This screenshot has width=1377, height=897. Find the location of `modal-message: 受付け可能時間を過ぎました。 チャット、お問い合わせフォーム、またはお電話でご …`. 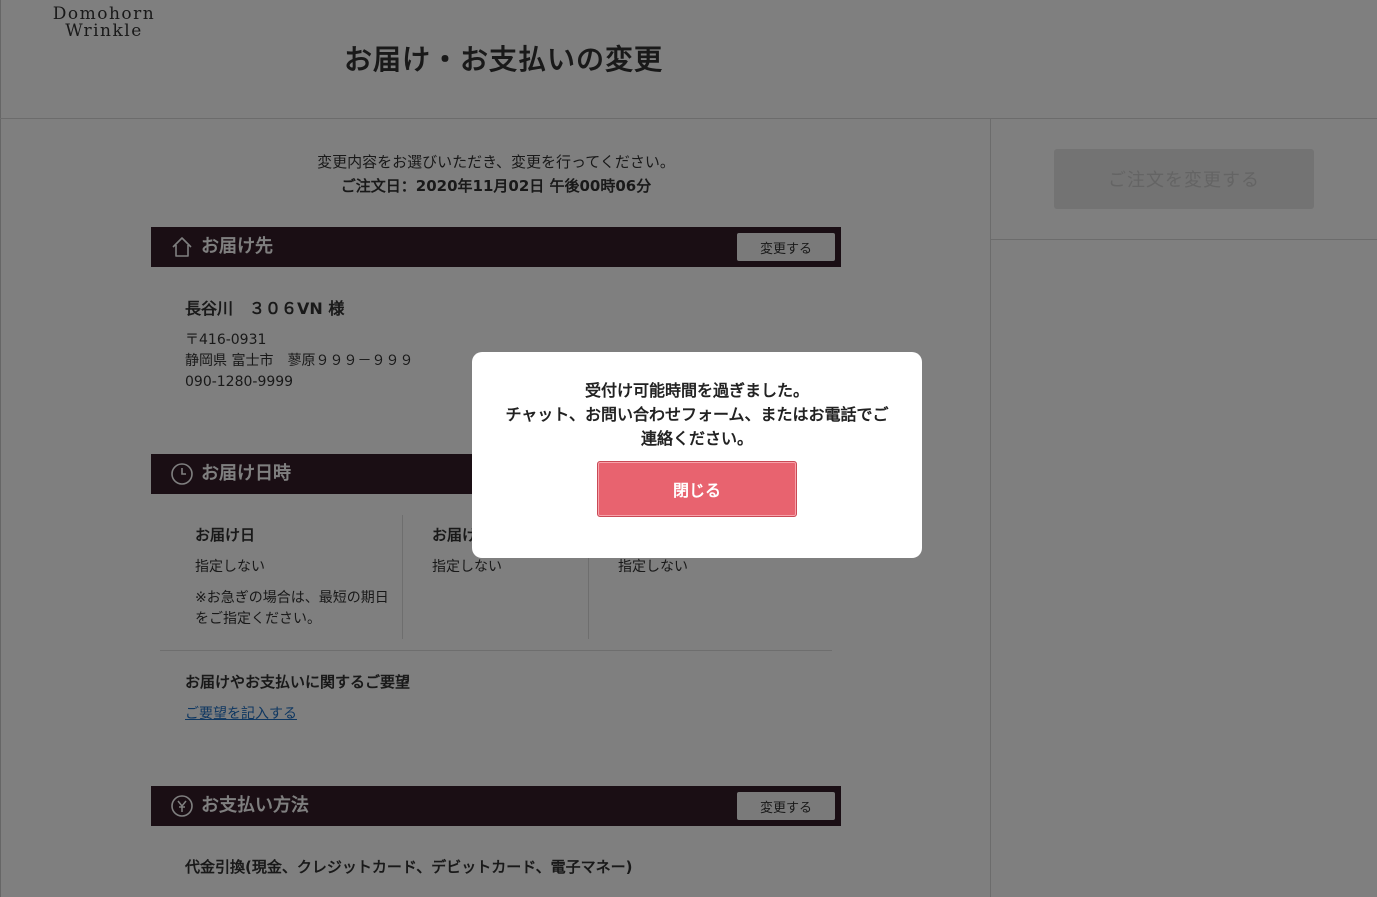

modal-message: 受付け可能時間を過ぎました。 チャット、お問い合わせフォーム、またはお電話でご … is located at coordinates (697, 415).